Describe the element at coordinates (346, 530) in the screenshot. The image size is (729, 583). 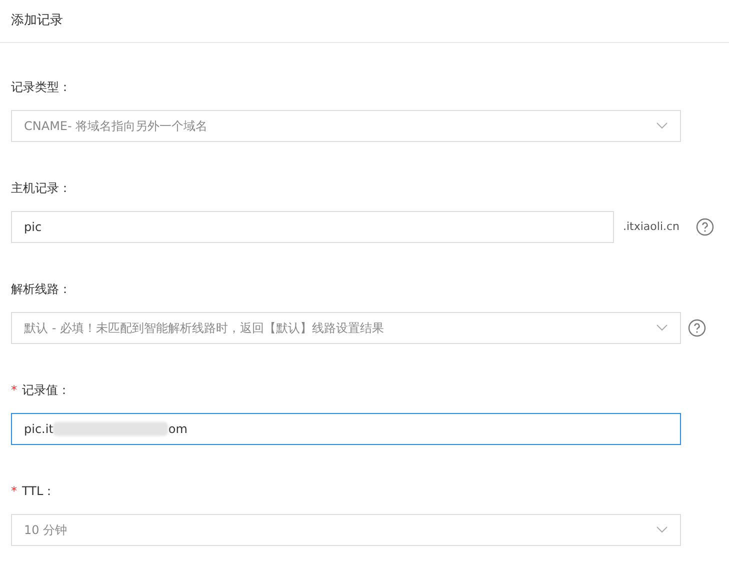
I see `select-field: 10 分钟` at that location.